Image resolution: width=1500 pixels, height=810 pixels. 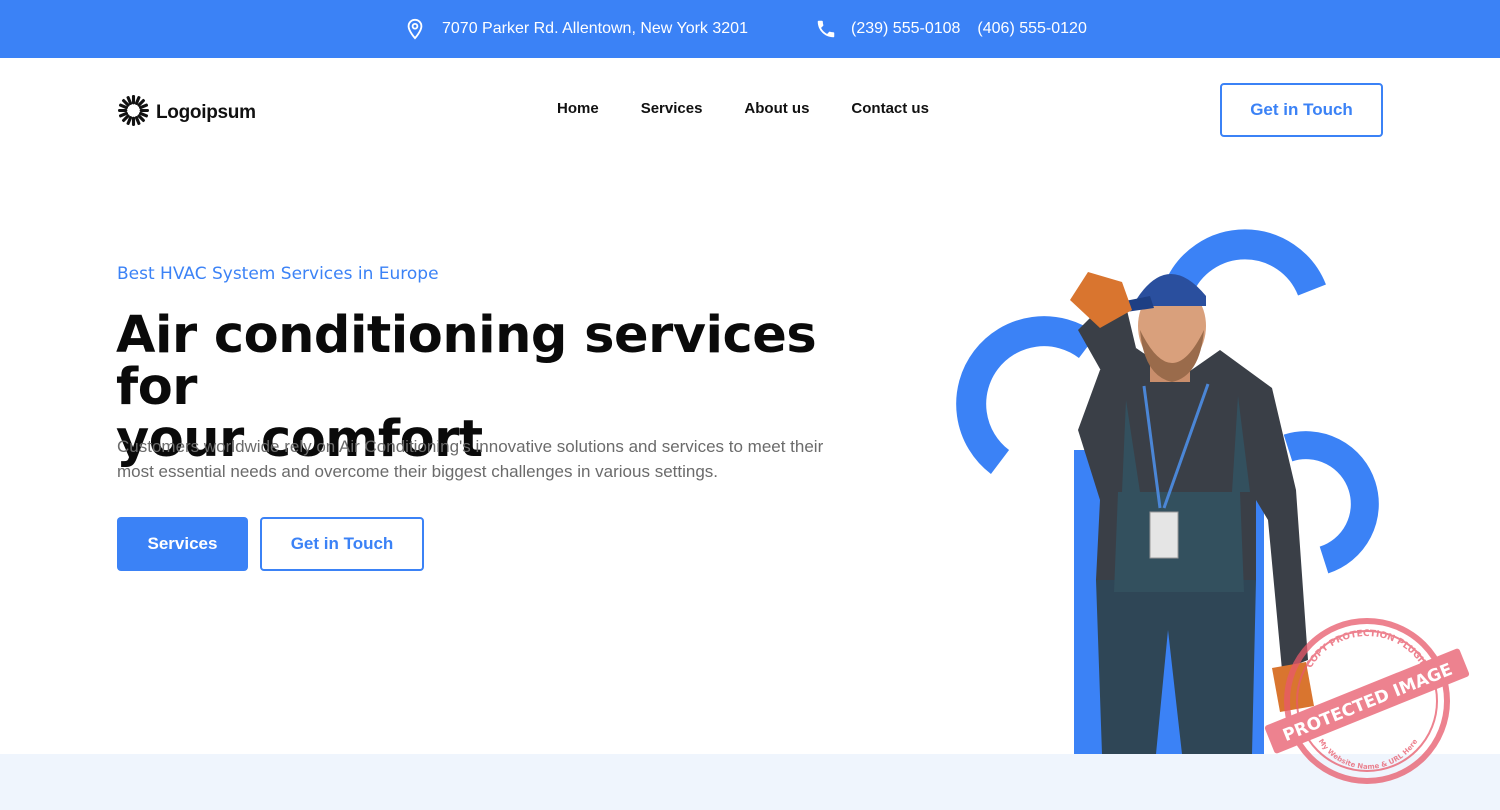 I want to click on hero-get-in-touch-button: Get in Touch, so click(x=342, y=544).